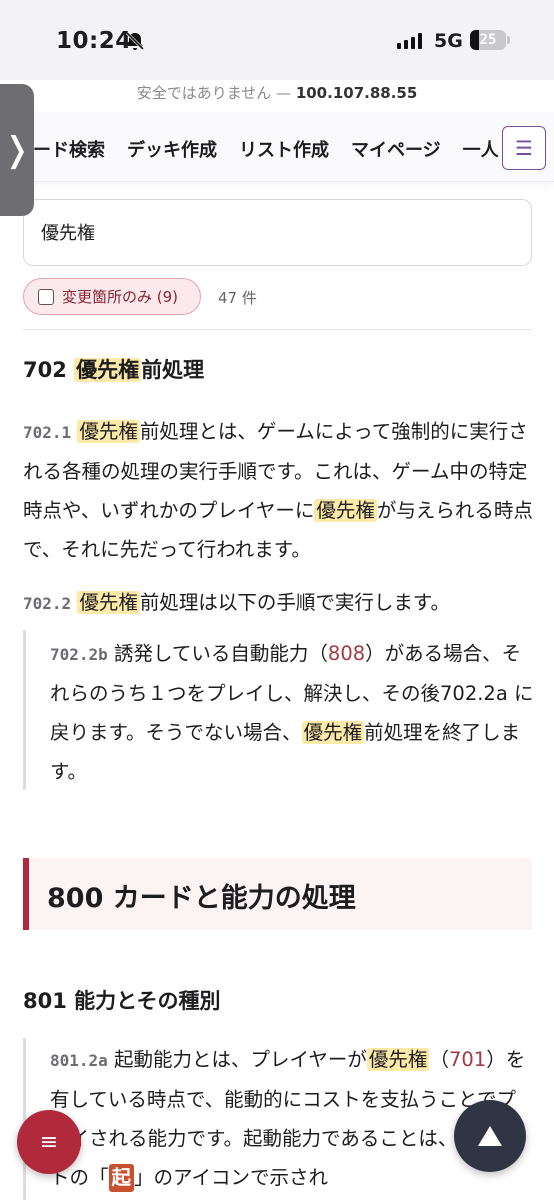 The height and width of the screenshot is (1200, 554). What do you see at coordinates (396, 149) in the screenshot?
I see `nav-my-page: マイページ` at bounding box center [396, 149].